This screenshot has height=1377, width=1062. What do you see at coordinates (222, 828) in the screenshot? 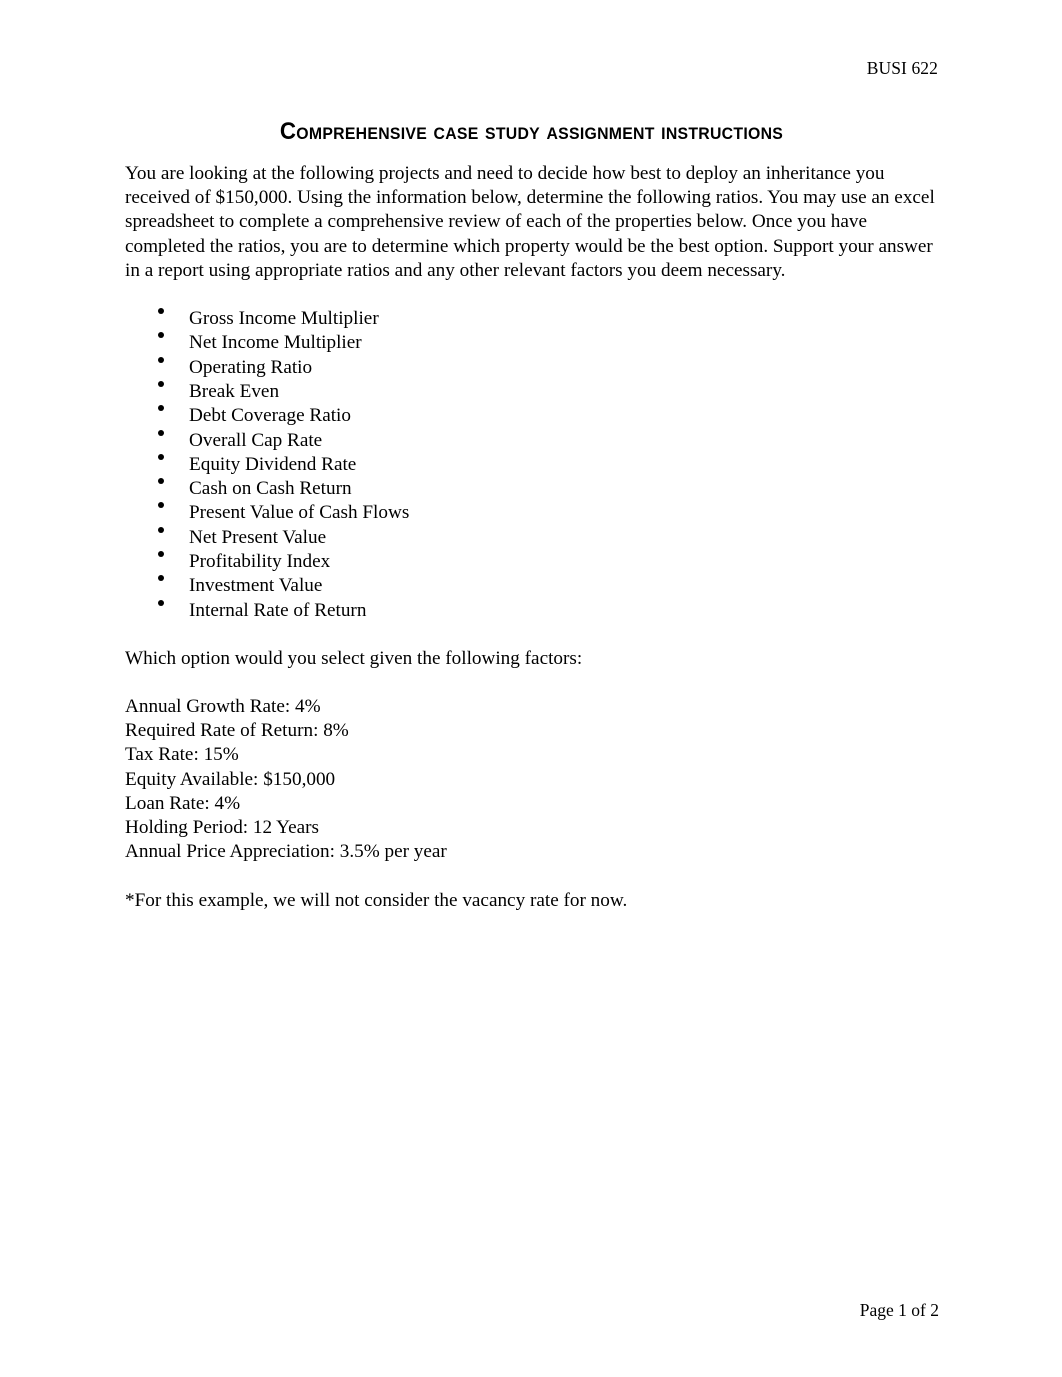
I see `factor-line: Holding Period: 12 Years` at bounding box center [222, 828].